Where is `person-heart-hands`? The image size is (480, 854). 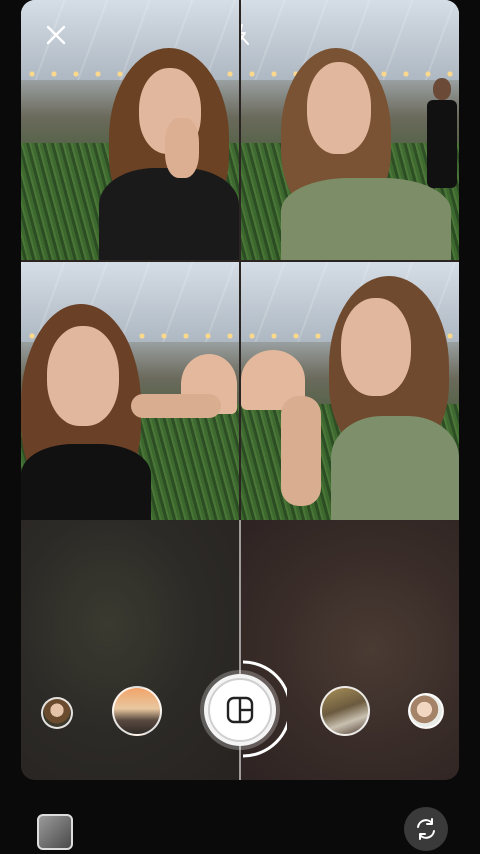
person-heart-hands is located at coordinates (130, 412).